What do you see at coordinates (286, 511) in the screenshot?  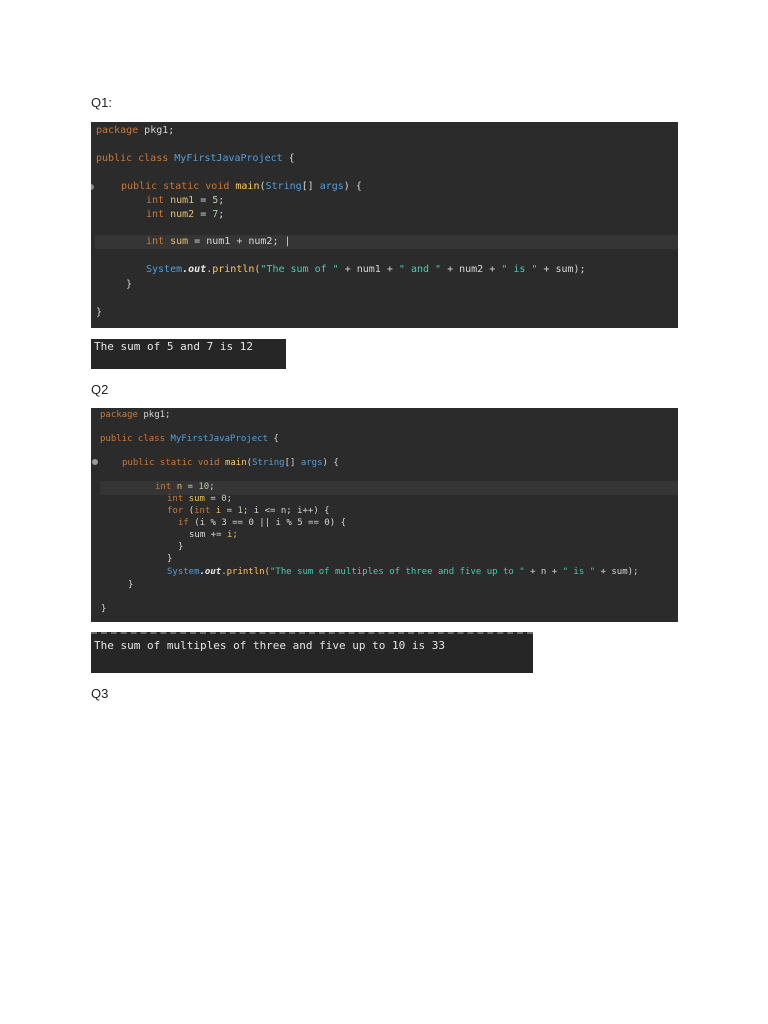 I see `code-token: ; i <= n; i++) {` at bounding box center [286, 511].